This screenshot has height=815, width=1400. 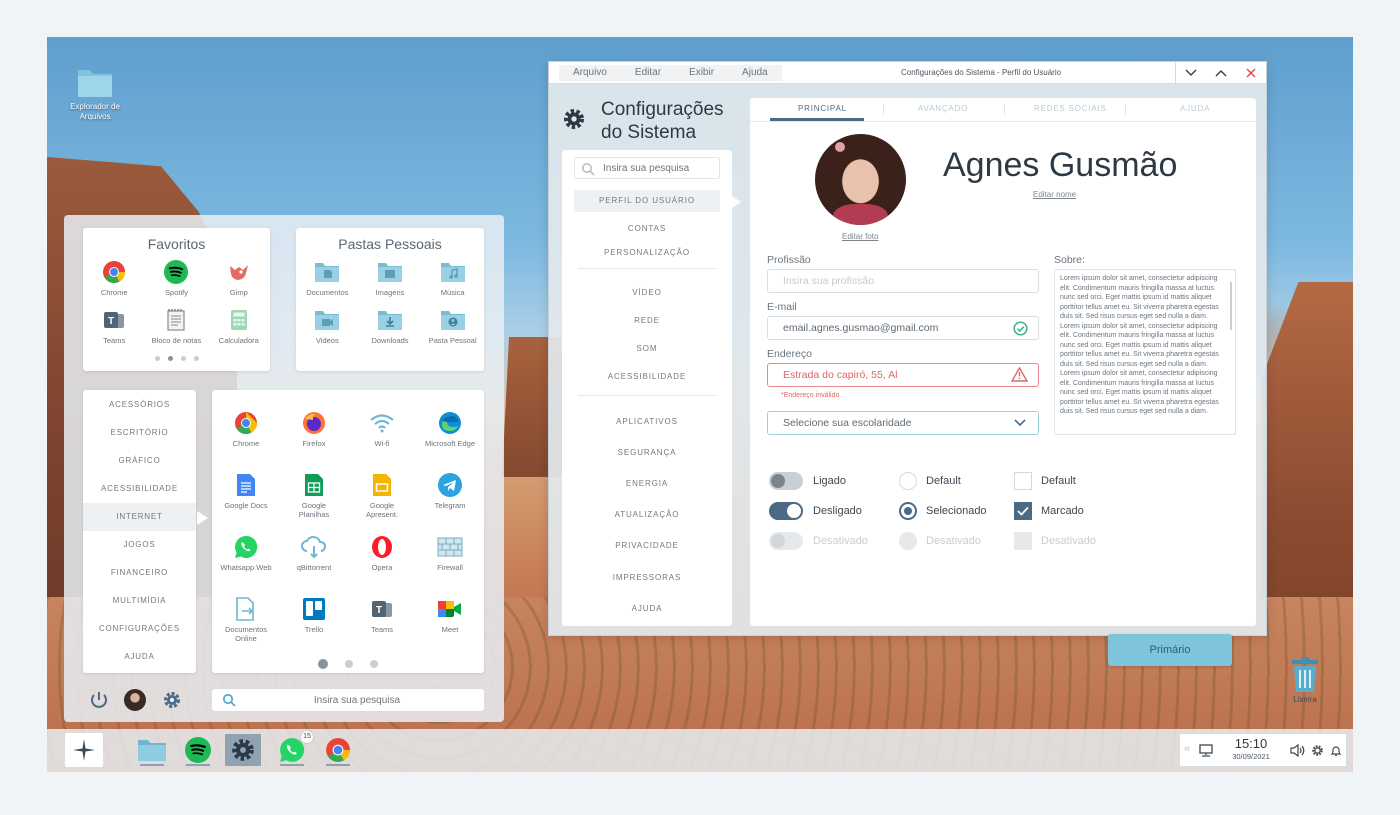 What do you see at coordinates (139, 573) in the screenshot?
I see `category-item: FINANCEIRO` at bounding box center [139, 573].